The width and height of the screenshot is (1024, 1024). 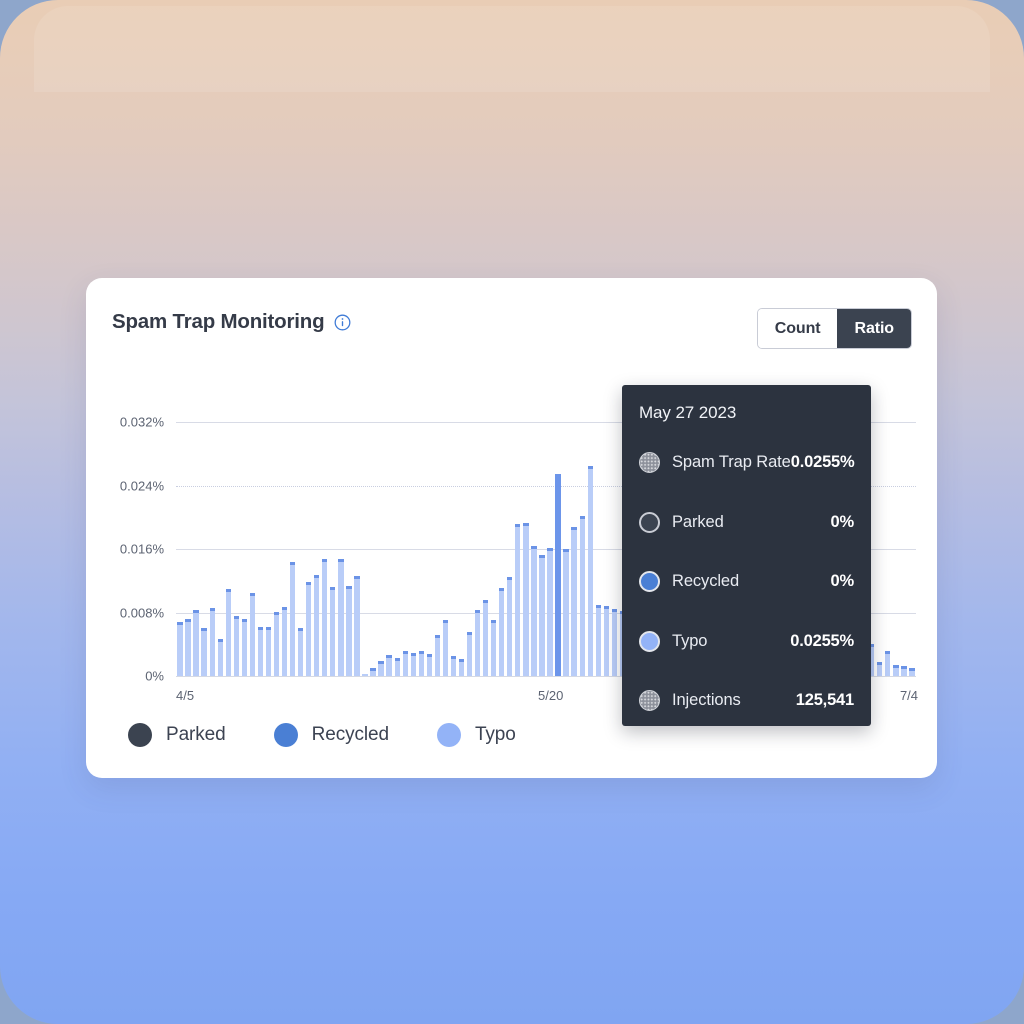 I want to click on legend-color-dot, so click(x=140, y=735).